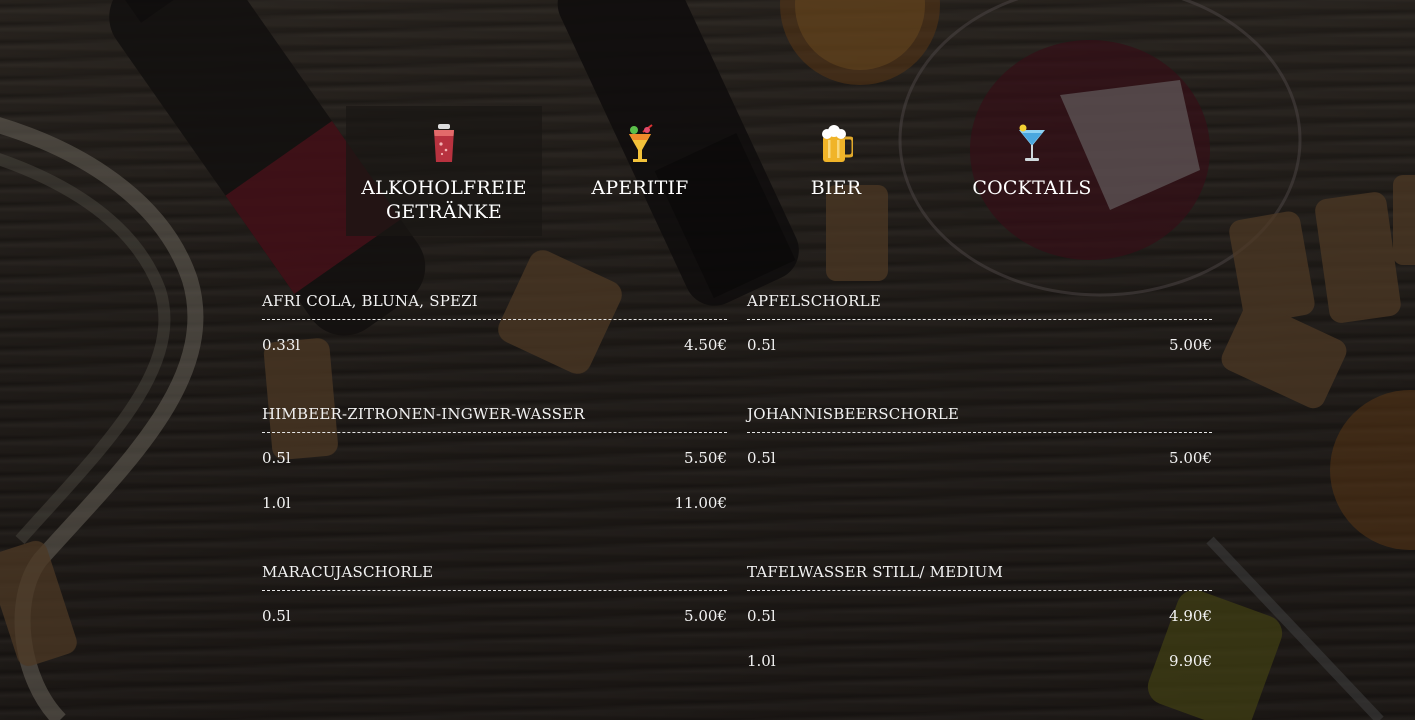 Image resolution: width=1415 pixels, height=720 pixels. I want to click on tropical-drink-icon, so click(641, 143).